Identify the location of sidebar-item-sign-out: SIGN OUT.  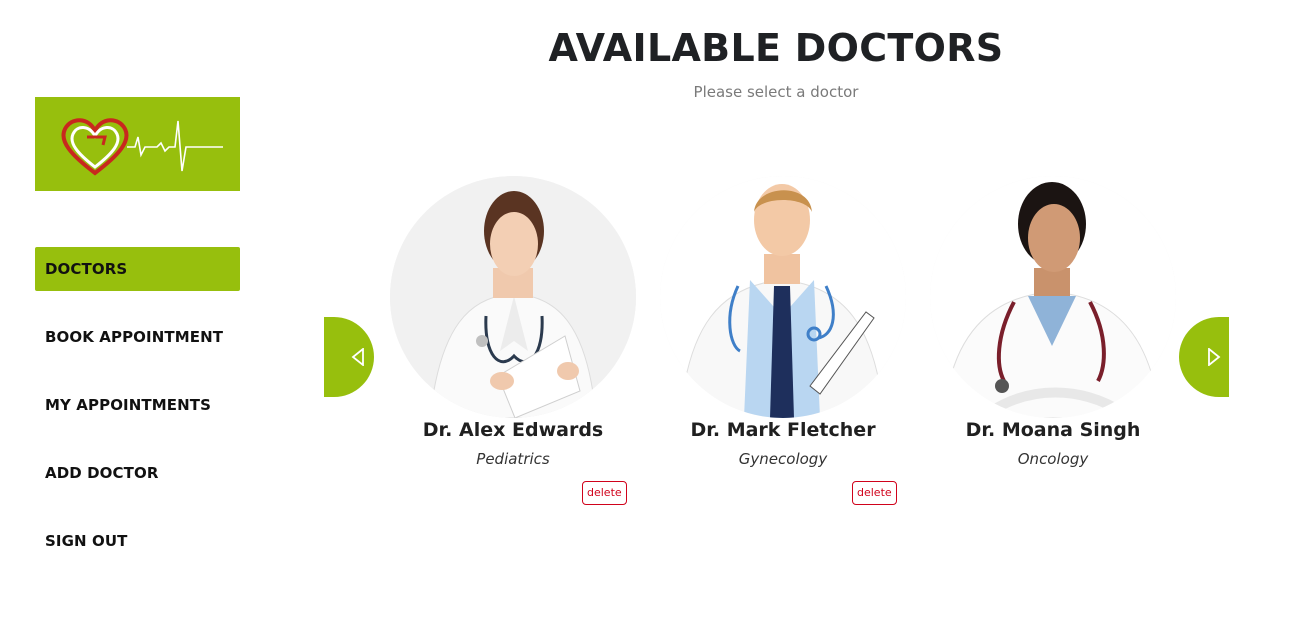
(137, 541).